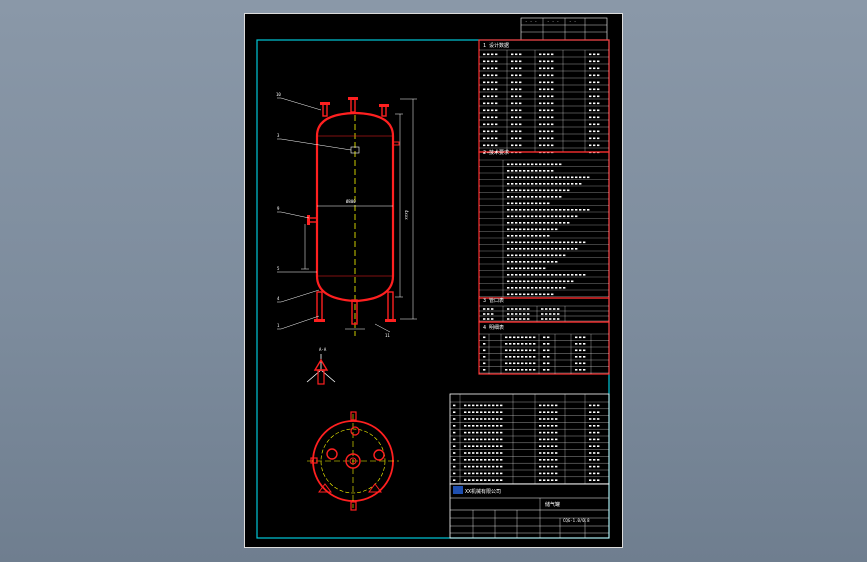 This screenshot has width=867, height=562. I want to click on section-header-design-data: 1 设计数据, so click(496, 45).